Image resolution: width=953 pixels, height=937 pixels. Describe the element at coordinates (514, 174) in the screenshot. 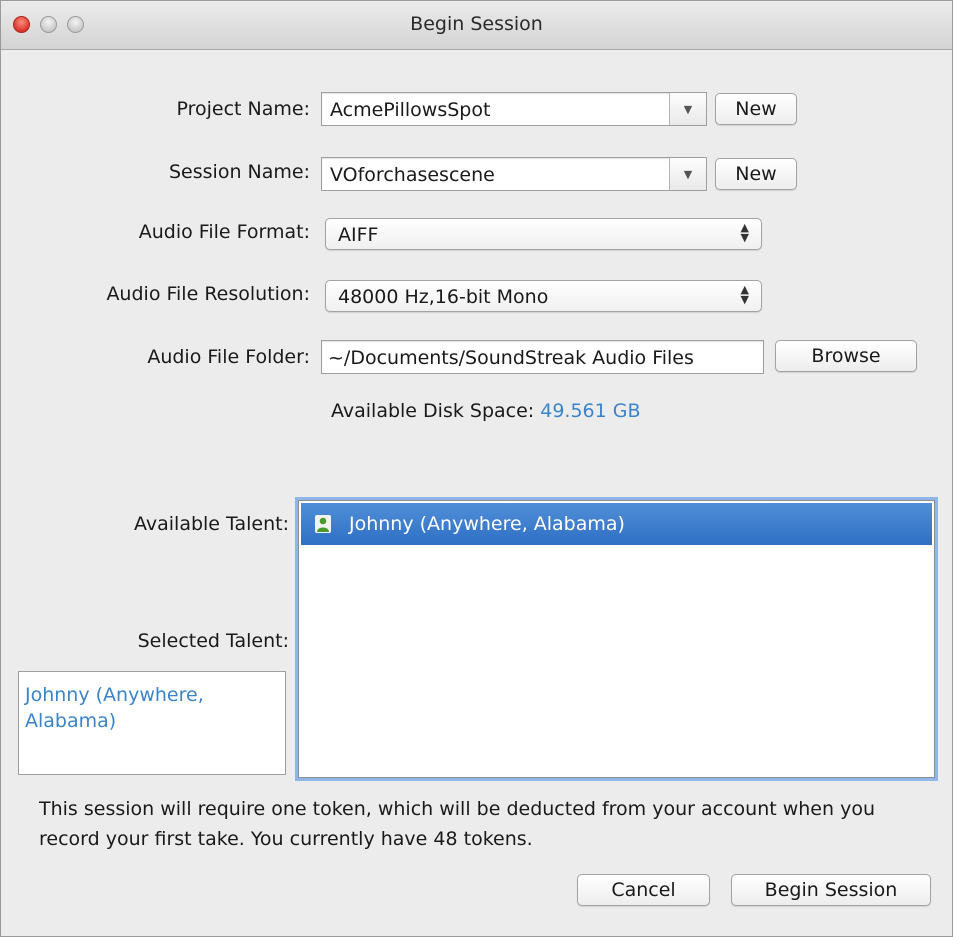

I see `session-name-combobox: VOforchasescene ▼` at that location.